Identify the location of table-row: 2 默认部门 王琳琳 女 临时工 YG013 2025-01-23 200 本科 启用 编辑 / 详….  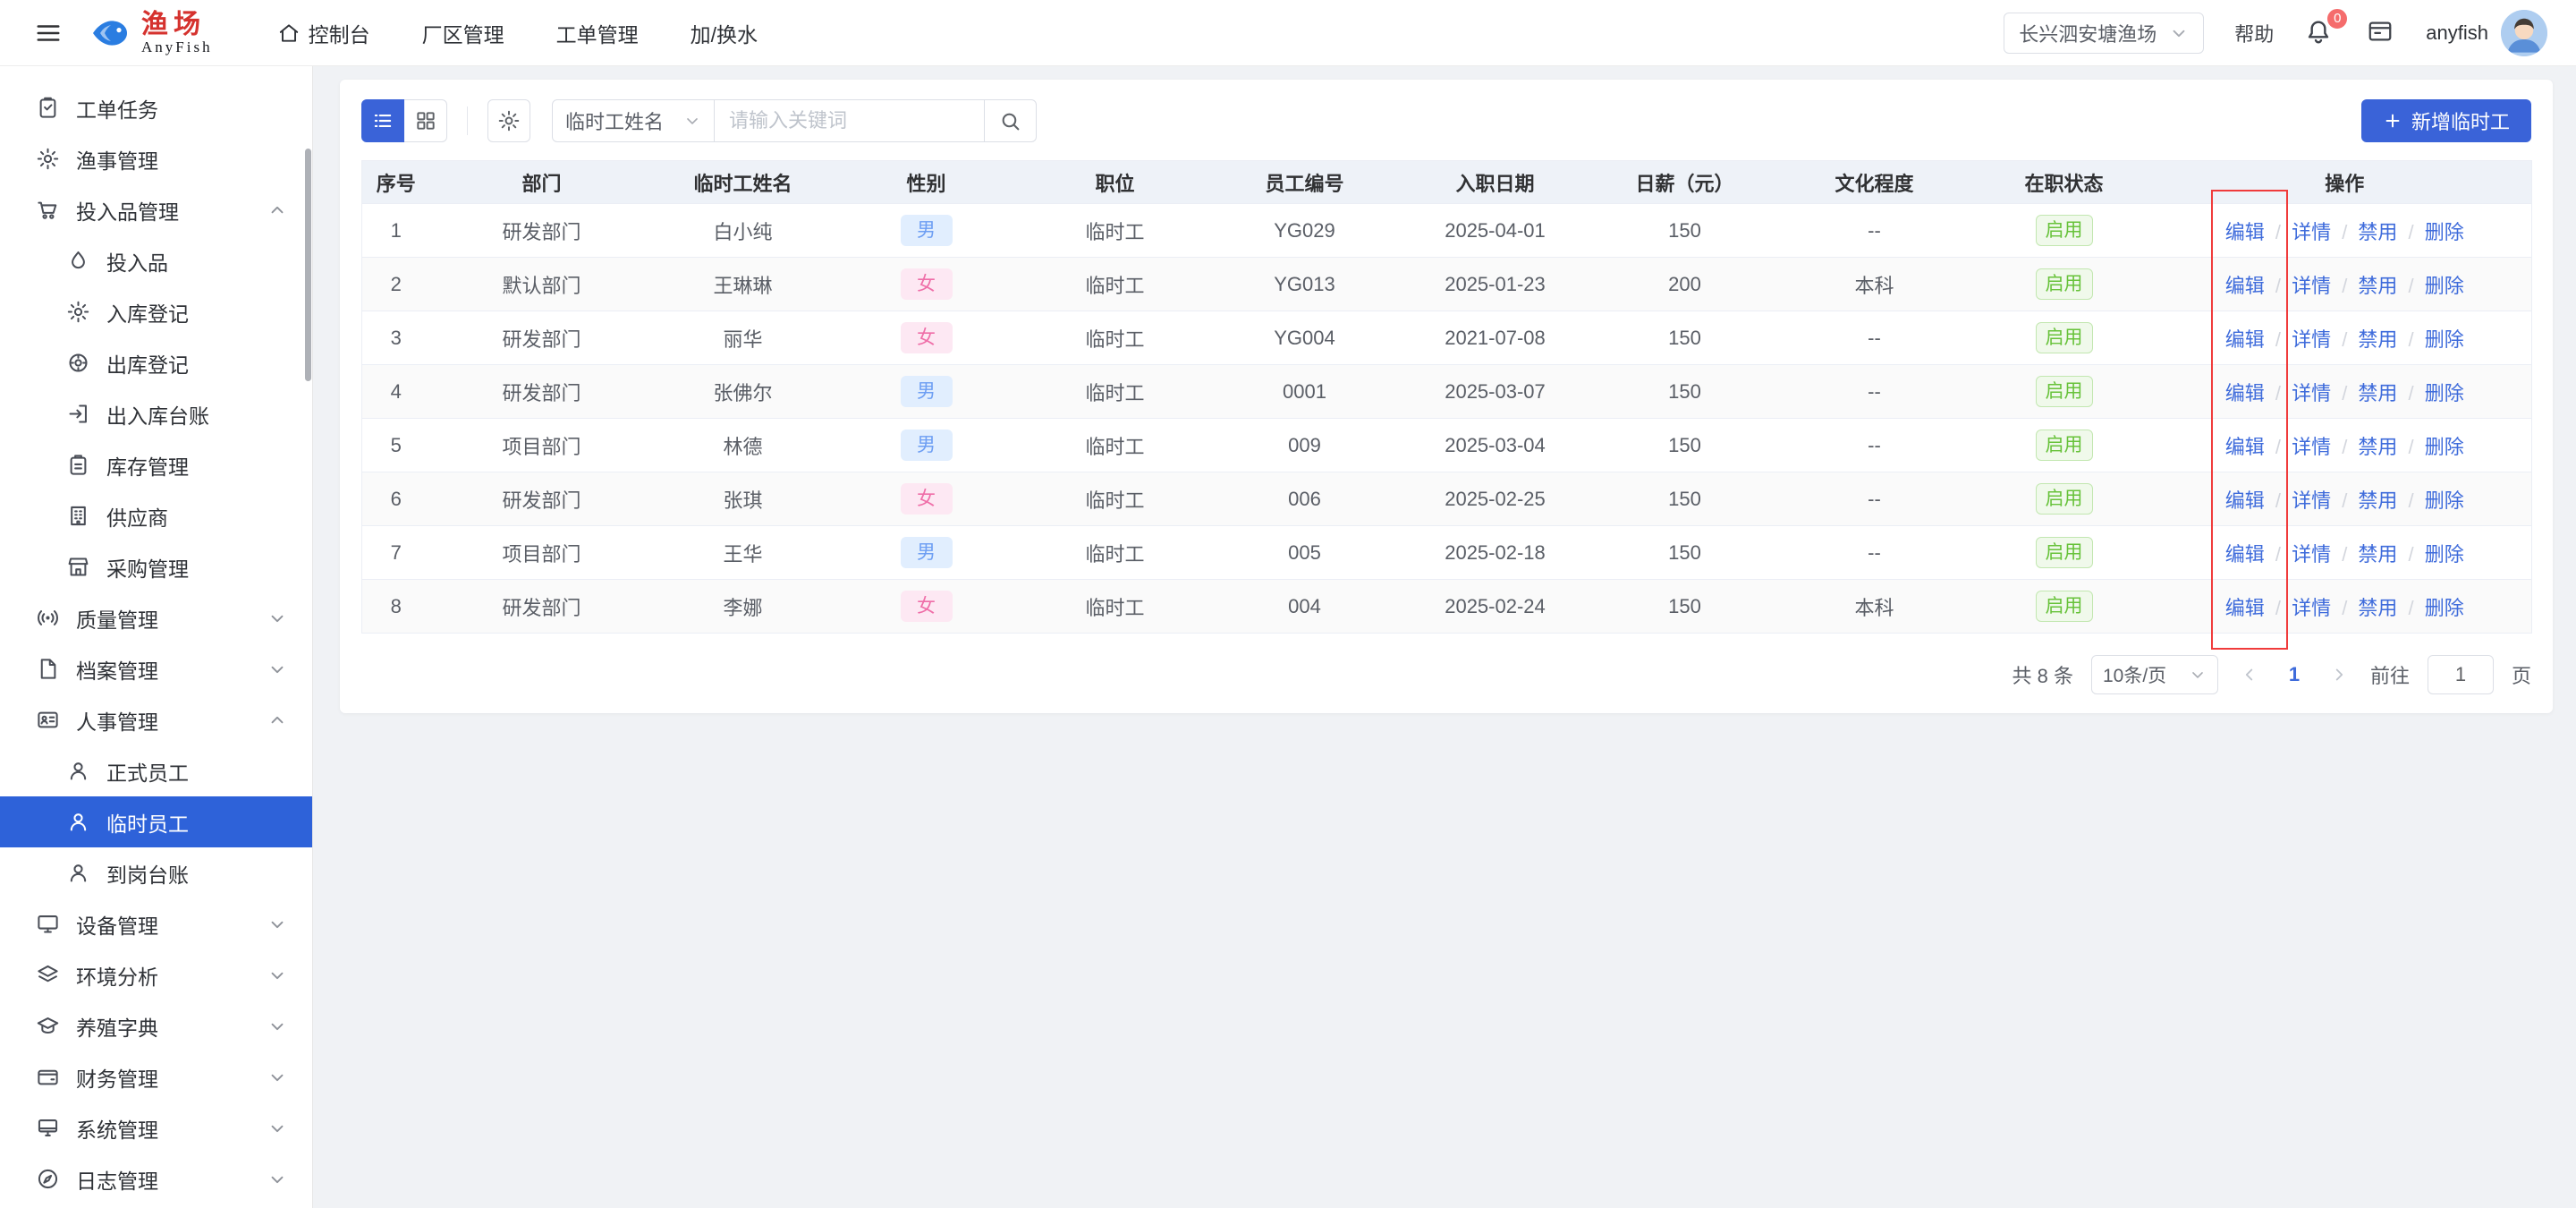
(1446, 284).